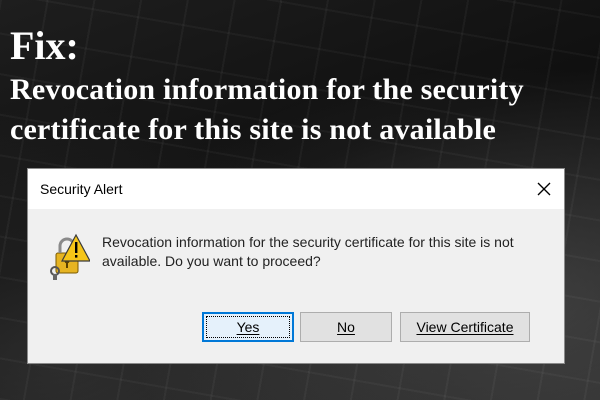 This screenshot has width=600, height=400. Describe the element at coordinates (70, 256) in the screenshot. I see `warning-lock-icon` at that location.